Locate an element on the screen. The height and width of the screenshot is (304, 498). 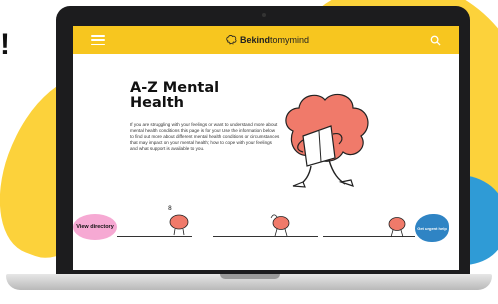
edge-text: ! is located at coordinates (5, 44).